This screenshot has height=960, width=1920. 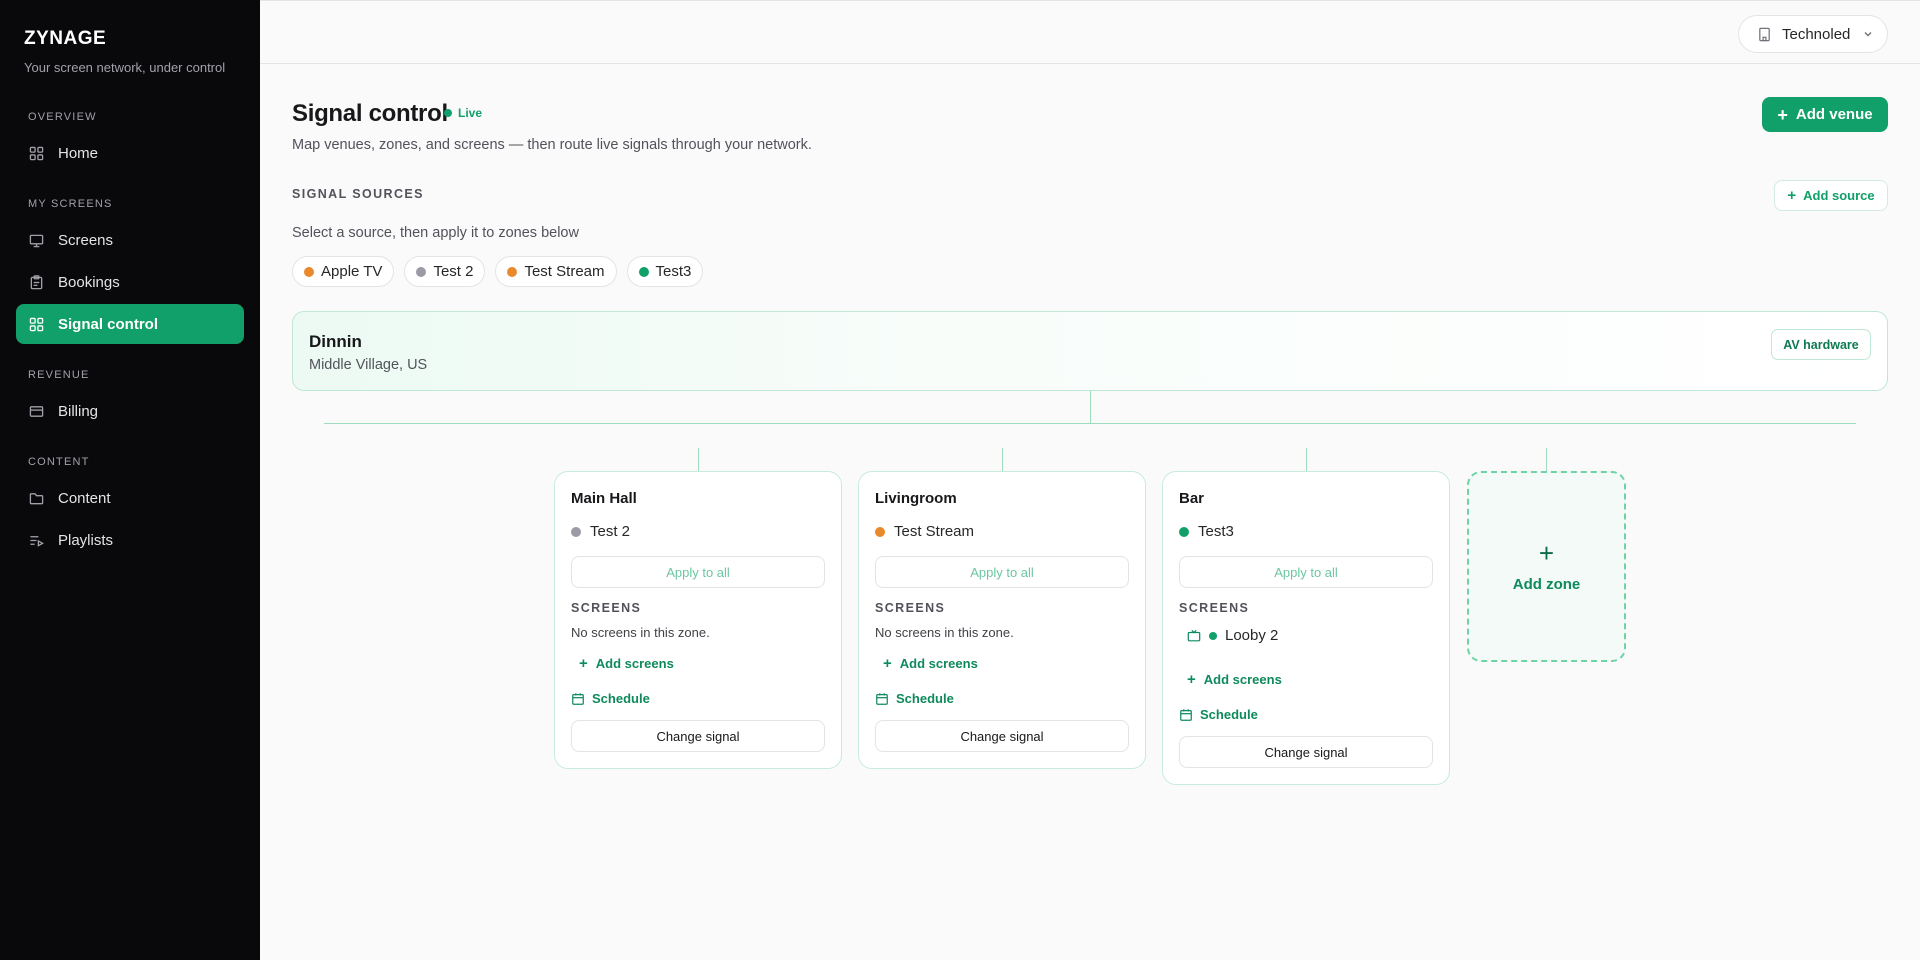 I want to click on sidebar-item-label: Bookings, so click(x=89, y=282).